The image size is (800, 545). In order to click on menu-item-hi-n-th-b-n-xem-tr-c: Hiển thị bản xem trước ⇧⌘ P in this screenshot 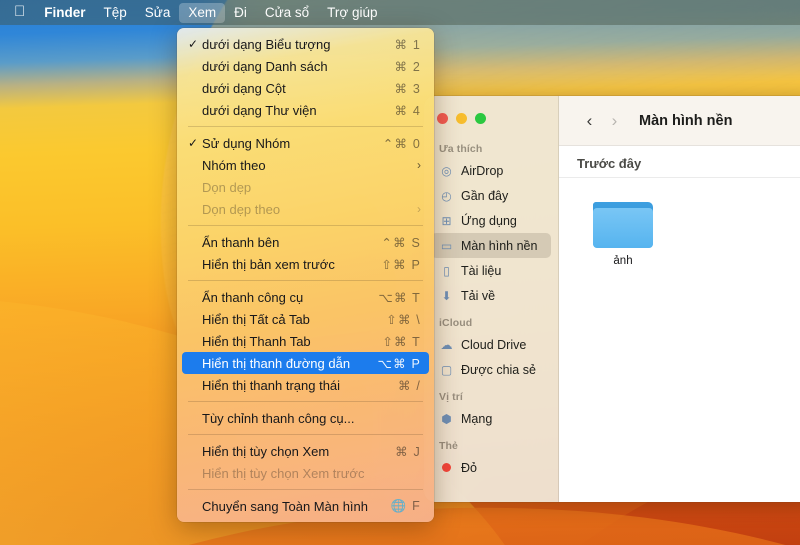, I will do `click(305, 264)`.